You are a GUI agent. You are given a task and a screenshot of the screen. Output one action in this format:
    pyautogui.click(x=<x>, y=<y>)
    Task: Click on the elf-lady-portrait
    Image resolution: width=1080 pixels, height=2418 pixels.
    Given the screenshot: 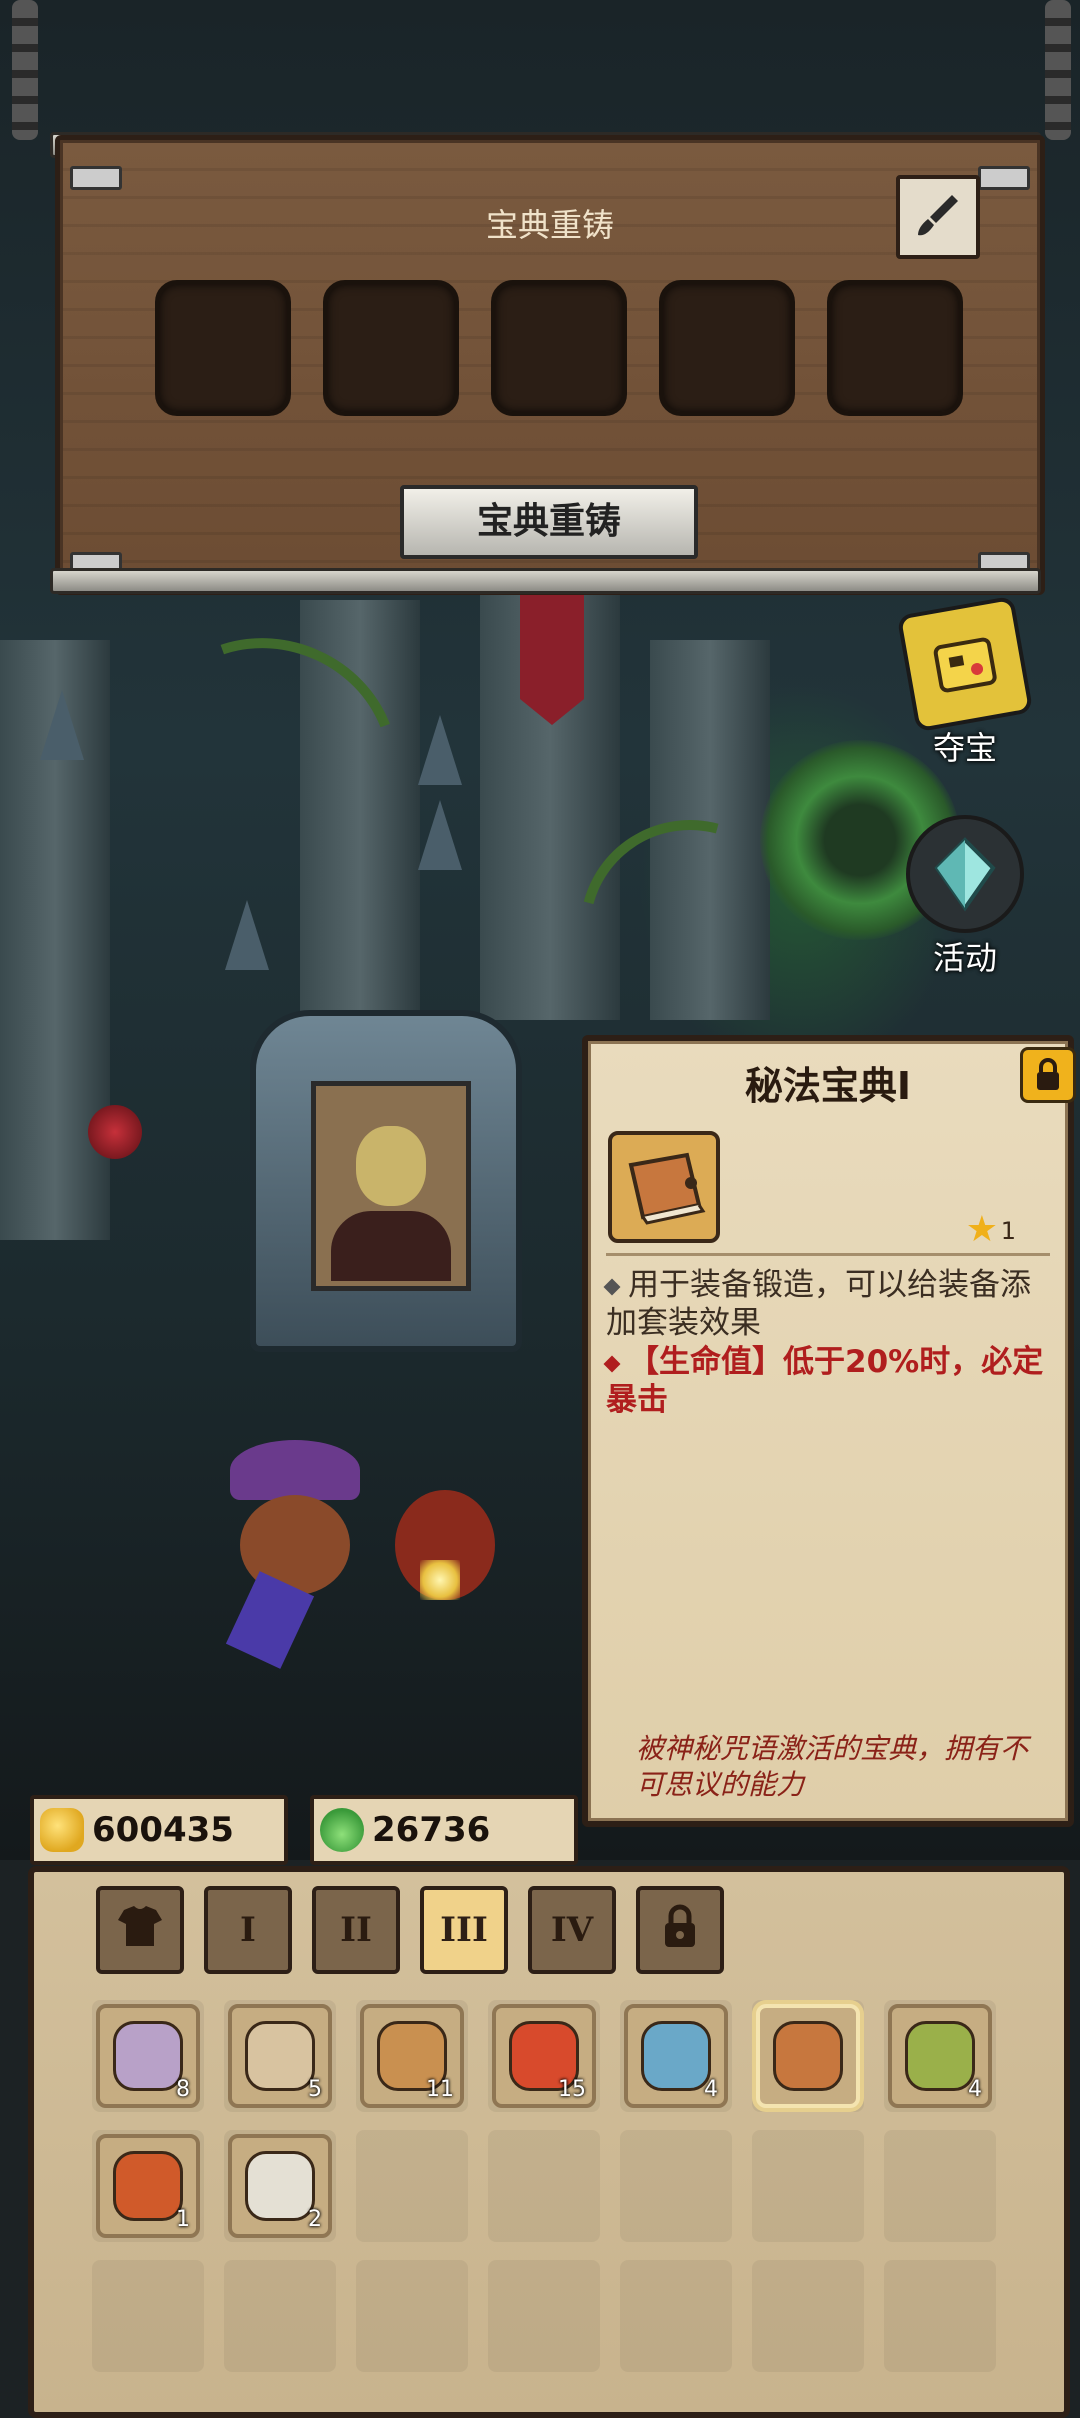 What is the action you would take?
    pyautogui.click(x=391, y=1186)
    